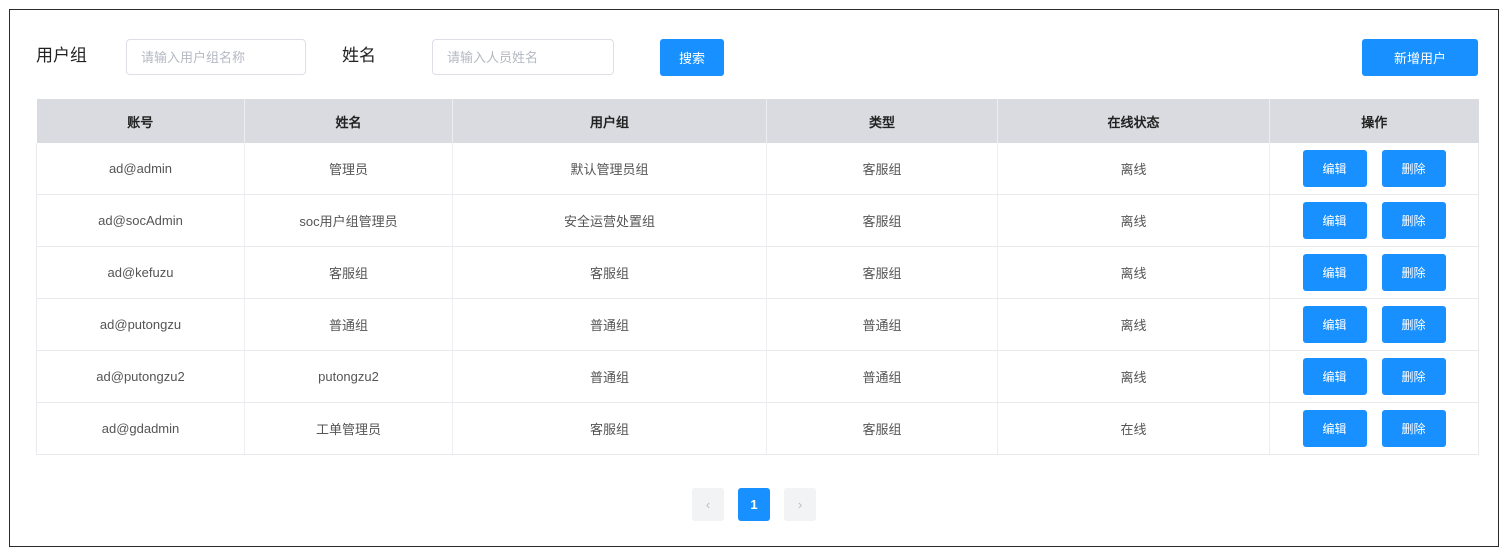  What do you see at coordinates (757, 58) in the screenshot?
I see `filter-bar: 用户组 姓名 搜索 新增用户` at bounding box center [757, 58].